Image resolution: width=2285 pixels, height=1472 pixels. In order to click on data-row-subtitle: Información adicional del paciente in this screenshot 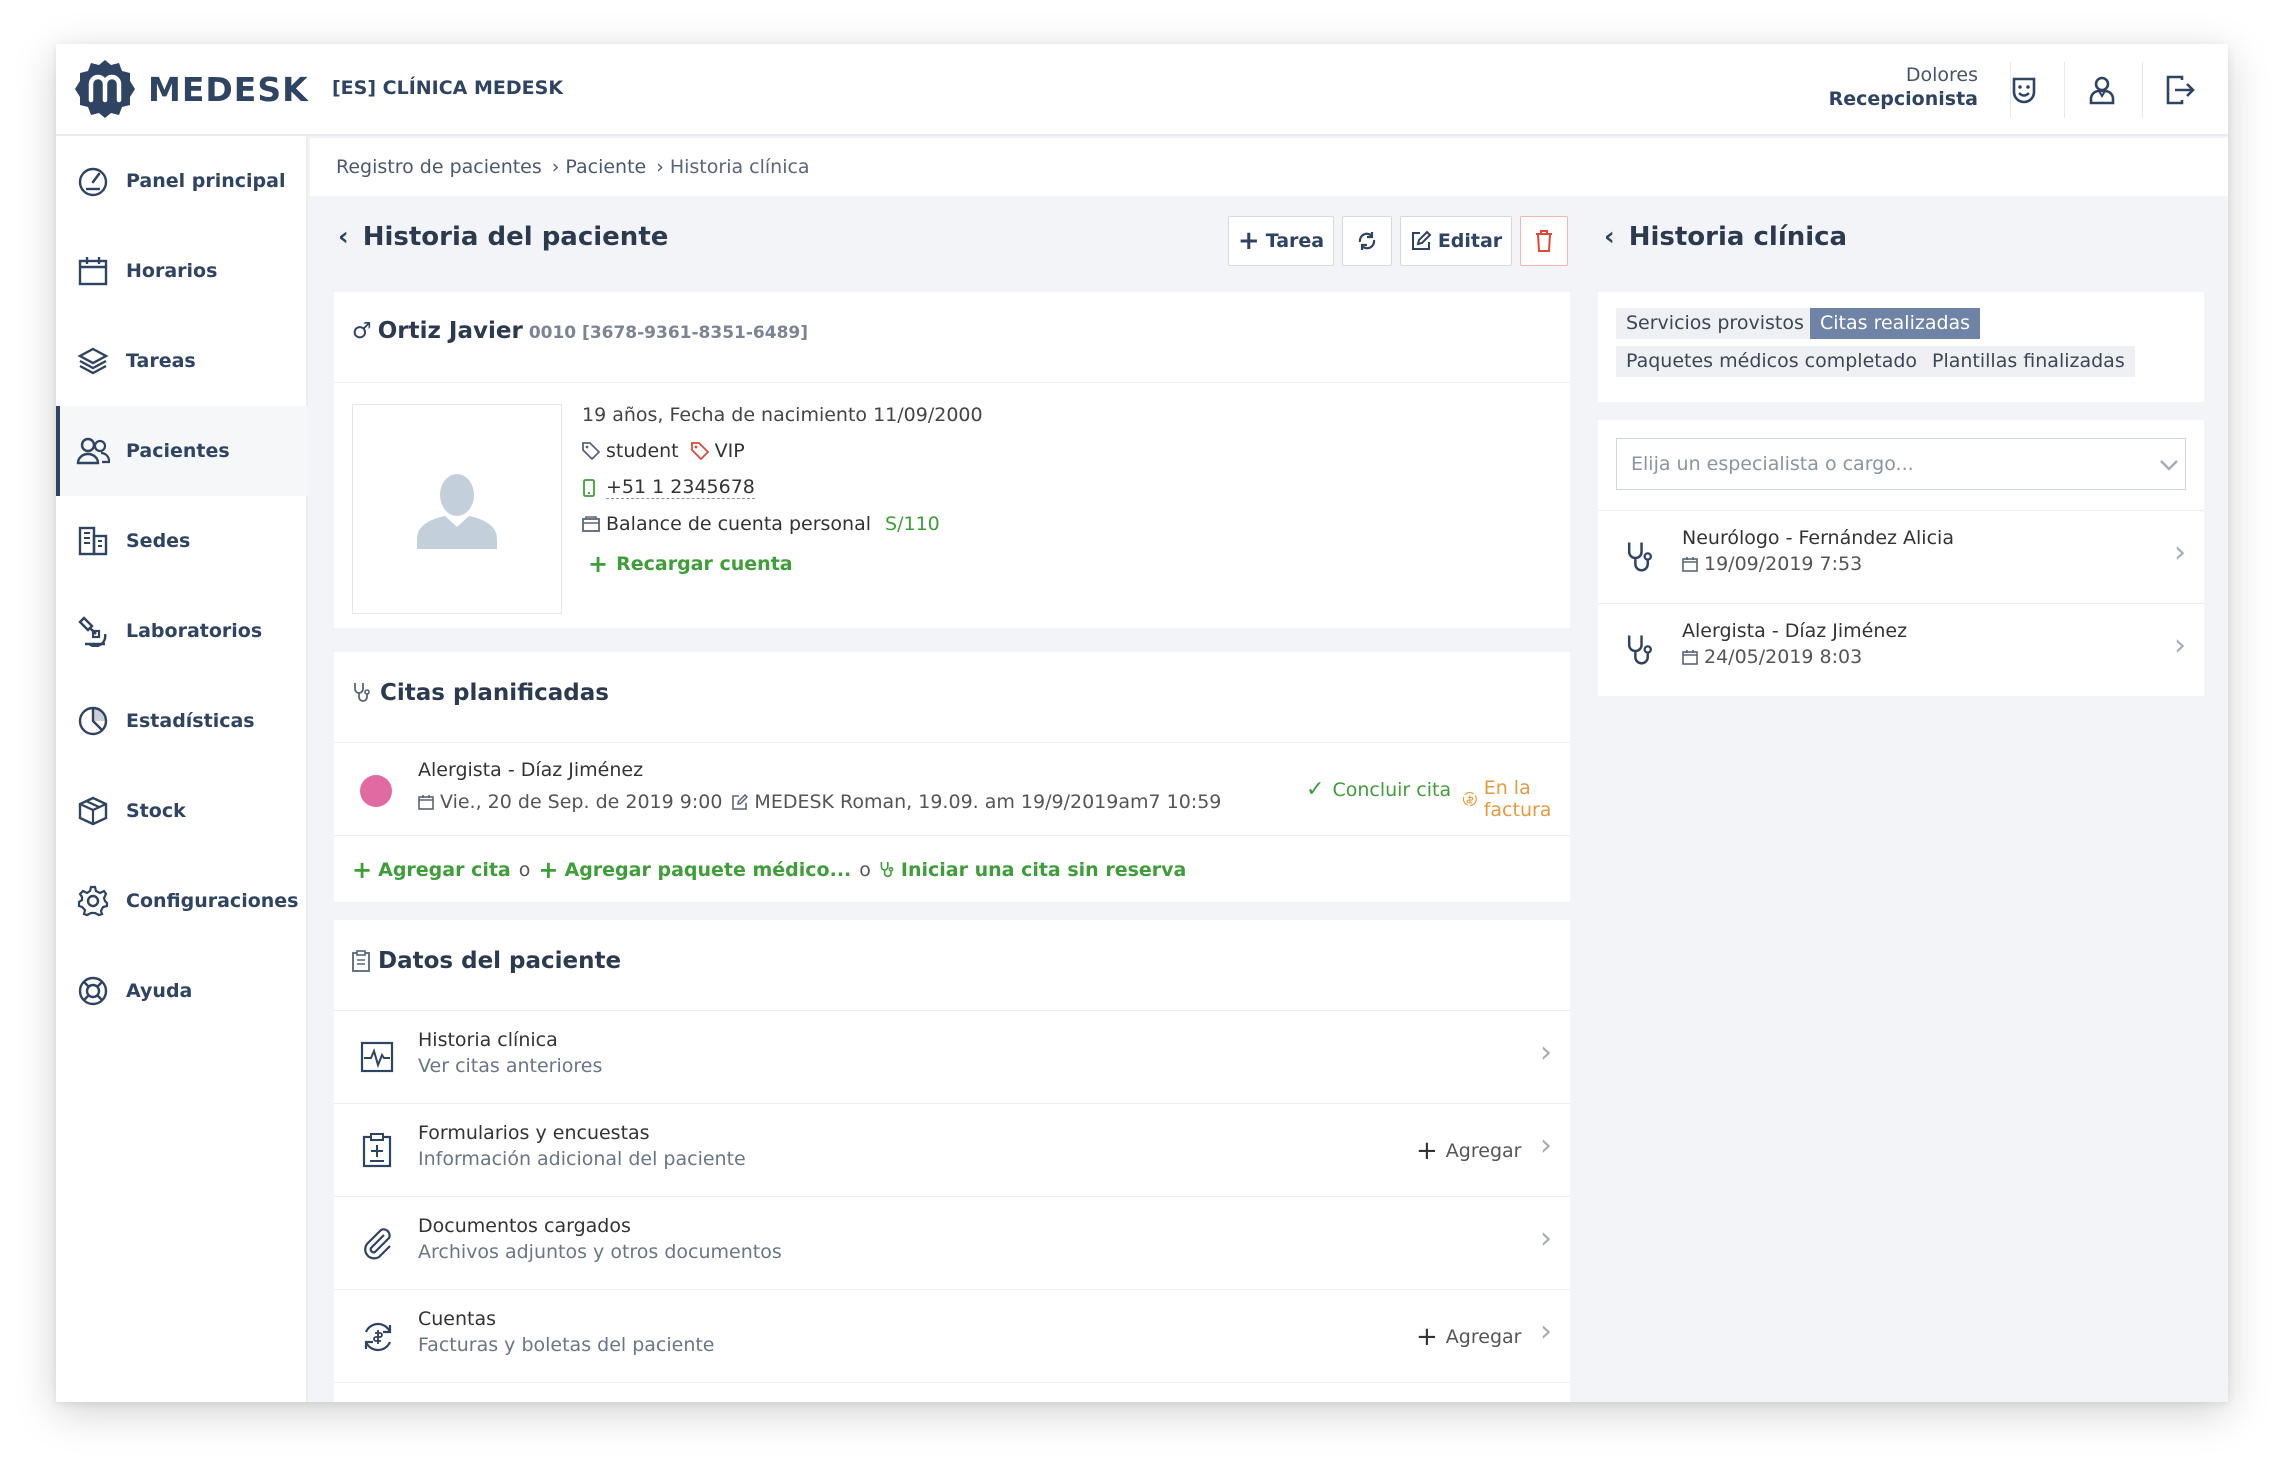, I will do `click(582, 1159)`.